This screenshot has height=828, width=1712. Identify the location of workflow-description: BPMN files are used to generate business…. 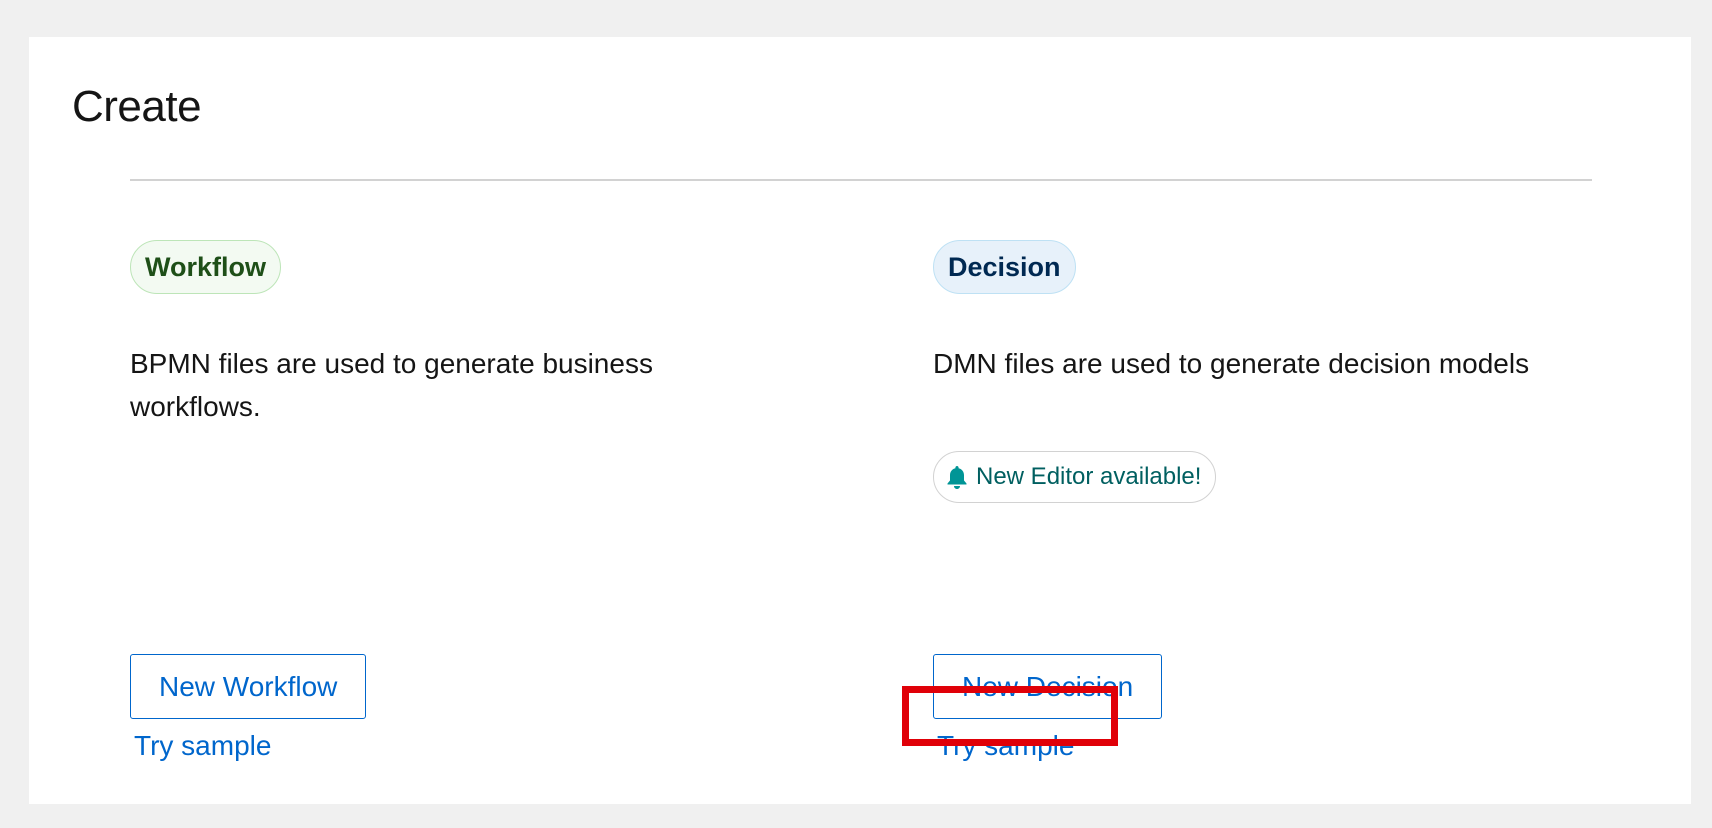
(391, 385).